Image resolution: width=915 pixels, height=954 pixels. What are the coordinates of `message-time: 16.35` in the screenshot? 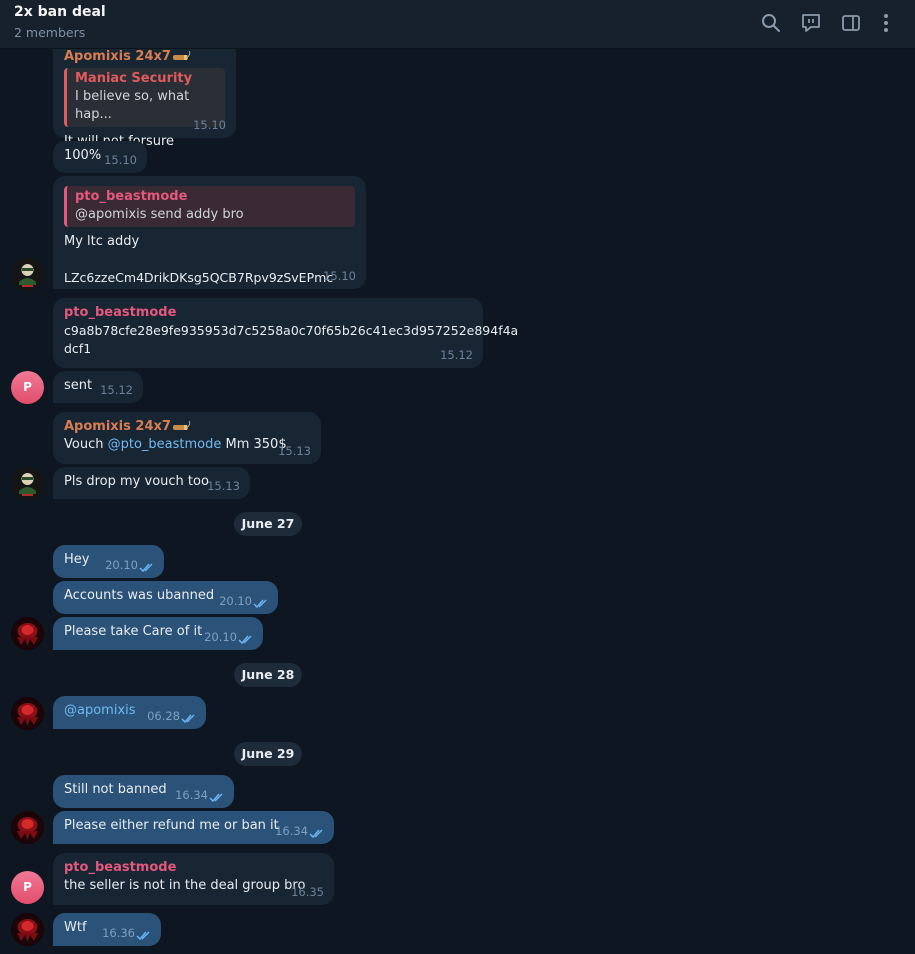 It's located at (307, 892).